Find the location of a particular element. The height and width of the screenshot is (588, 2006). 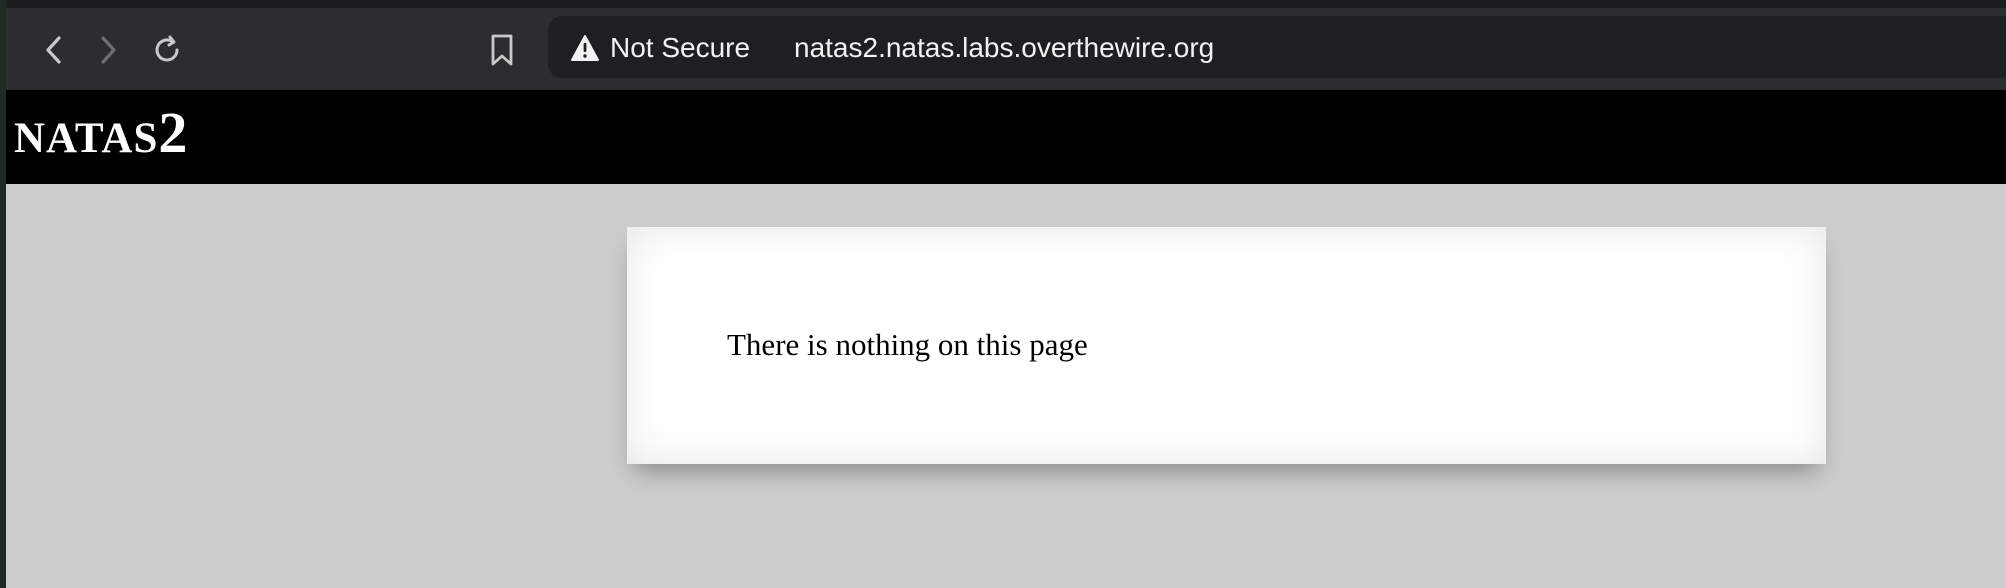

url-text: natas2.natas.labs.overthewire.org is located at coordinates (1004, 48).